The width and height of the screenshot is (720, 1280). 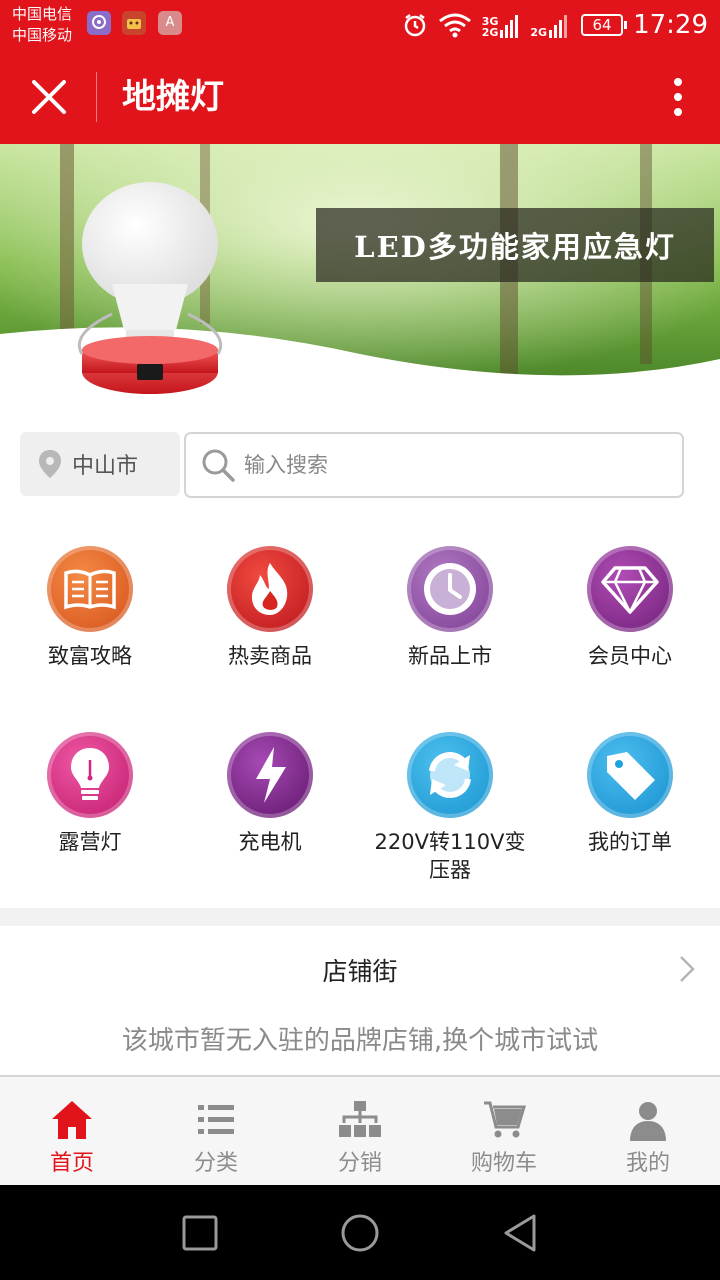 What do you see at coordinates (360, 1119) in the screenshot?
I see `hierarchy-icon` at bounding box center [360, 1119].